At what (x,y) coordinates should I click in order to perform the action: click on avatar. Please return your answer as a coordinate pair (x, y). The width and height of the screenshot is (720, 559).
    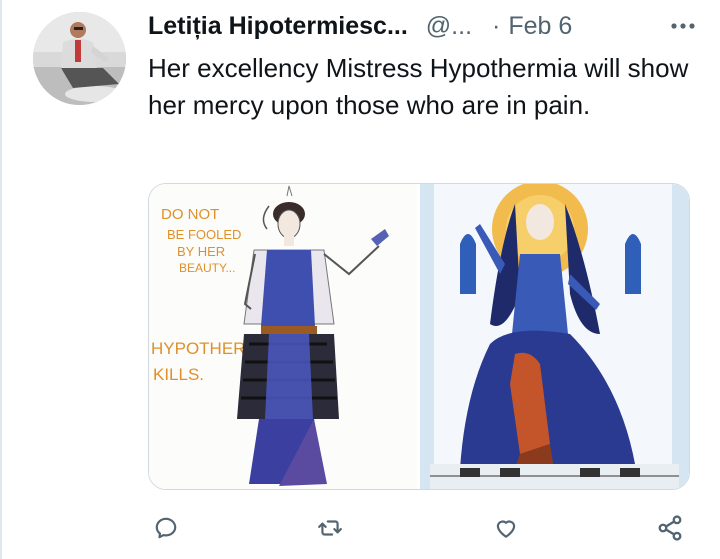
    Looking at the image, I should click on (79, 58).